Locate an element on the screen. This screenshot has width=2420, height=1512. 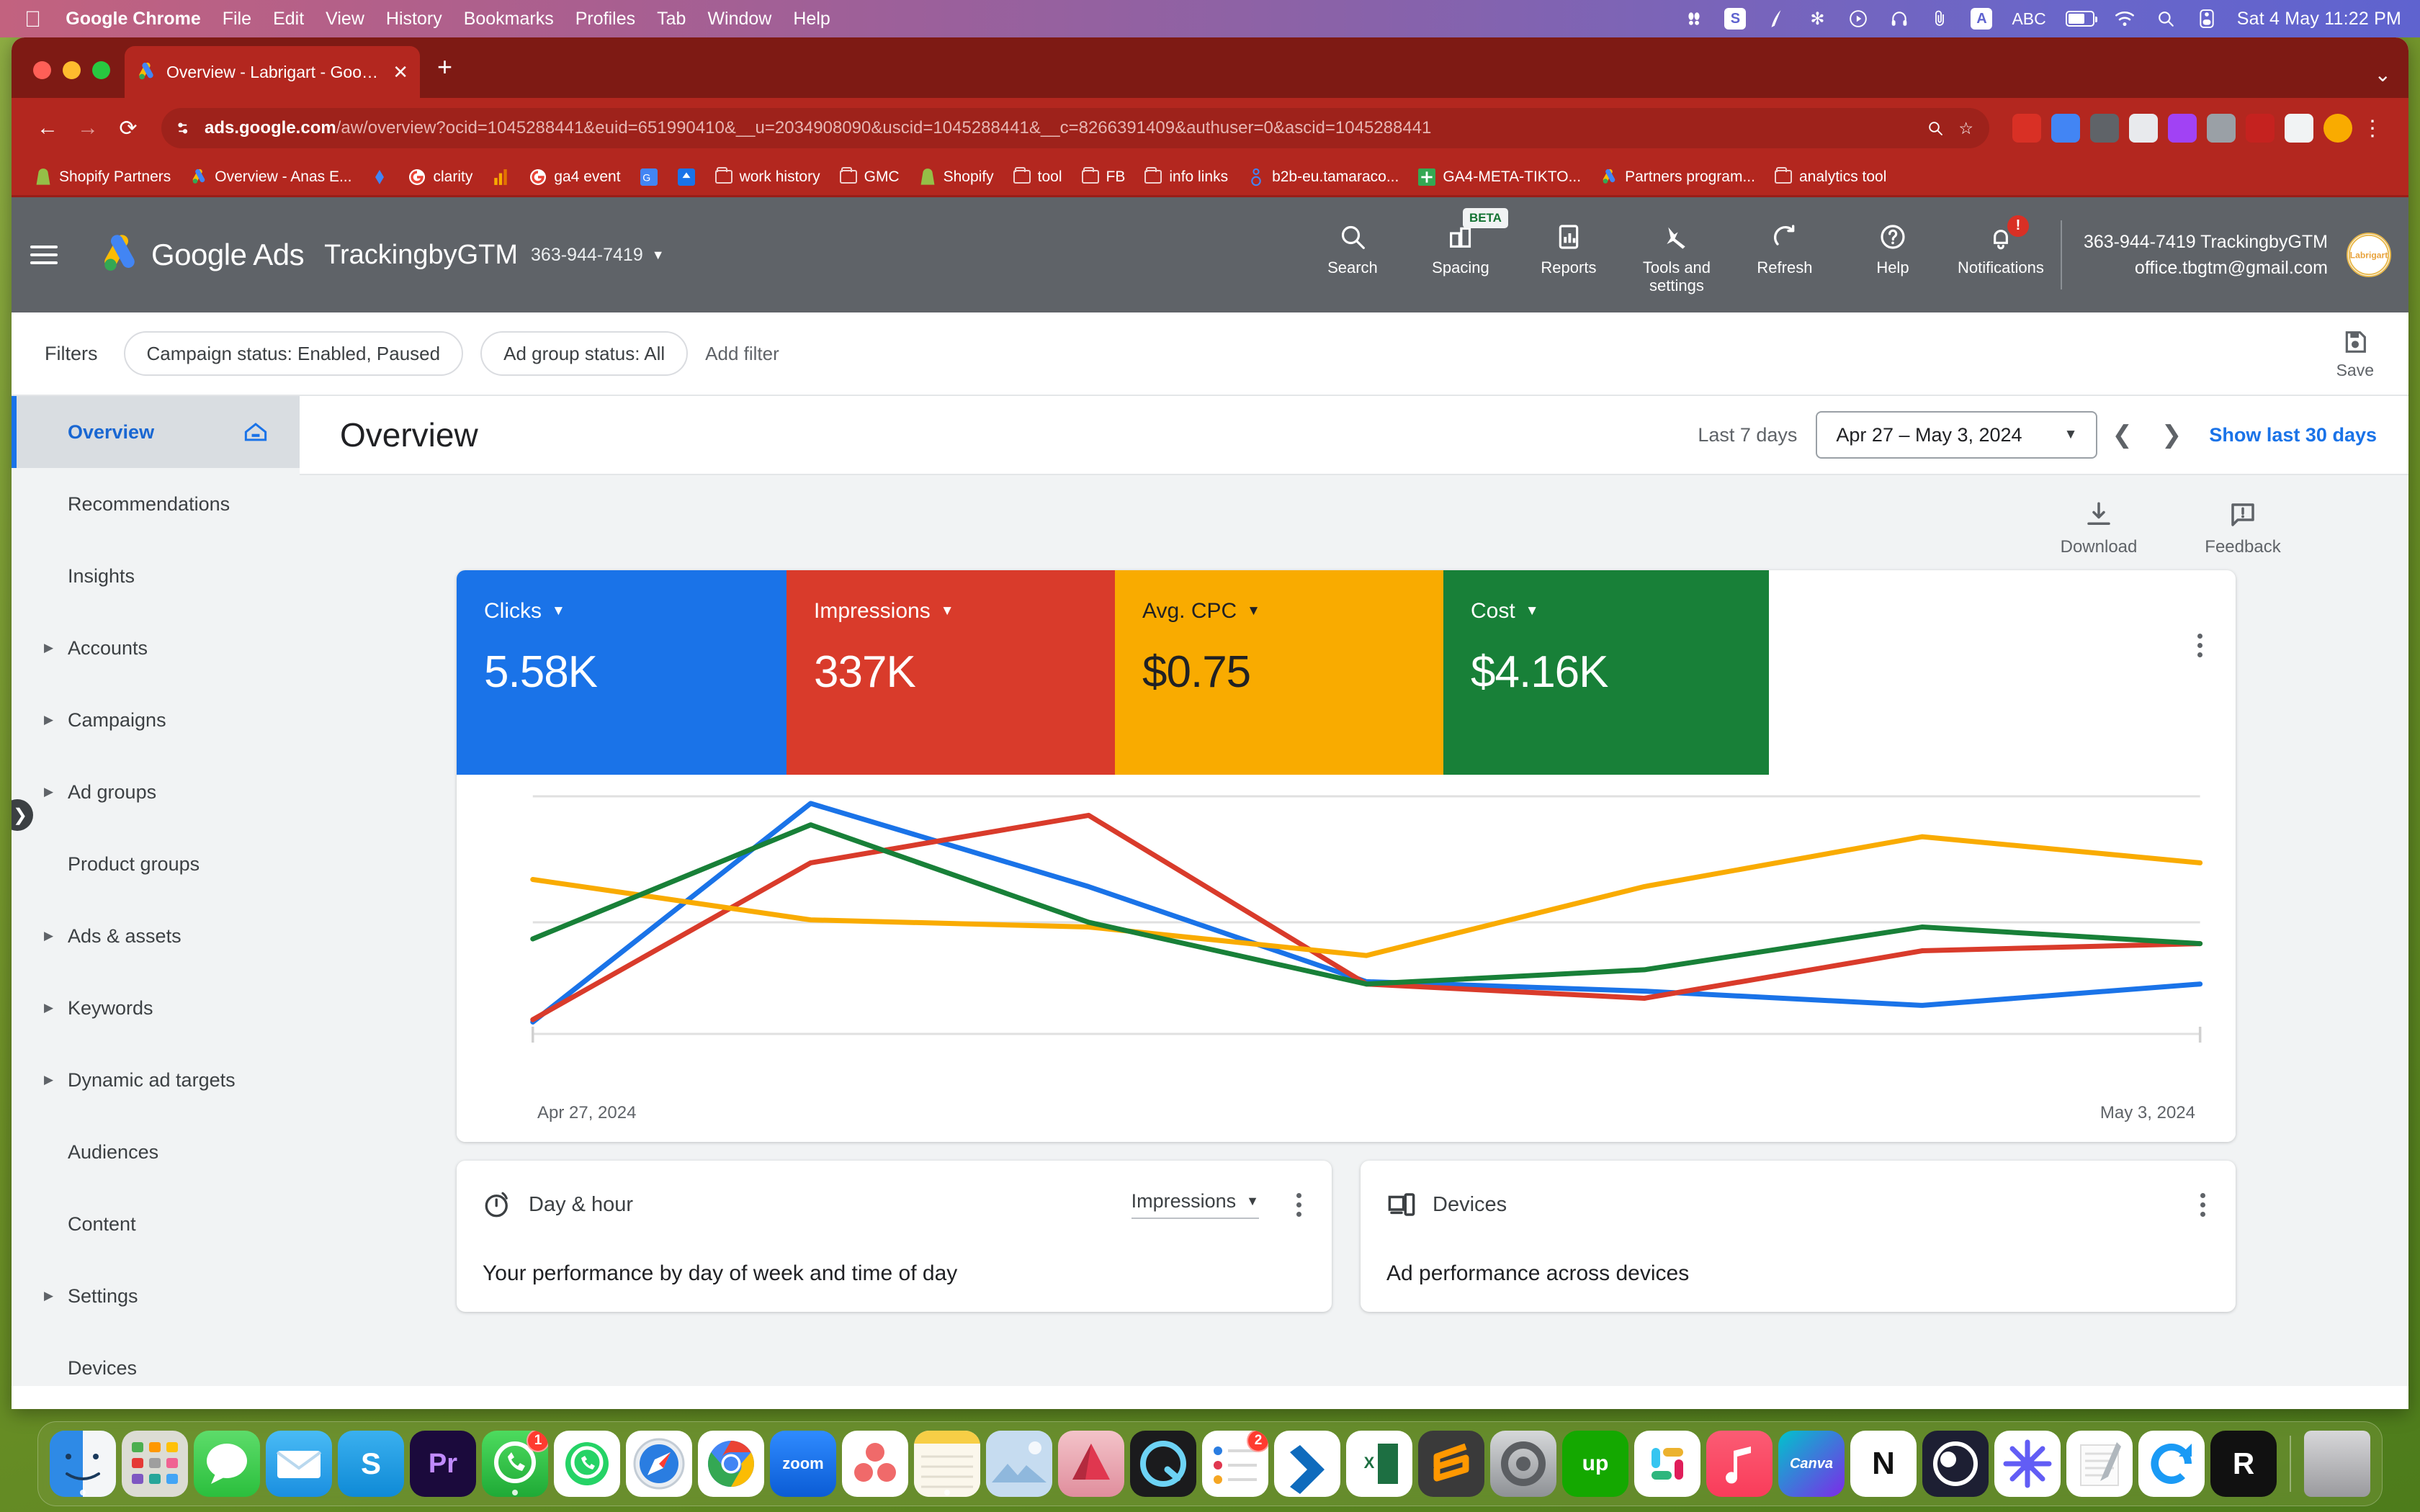
dock-item-notes is located at coordinates (947, 1464).